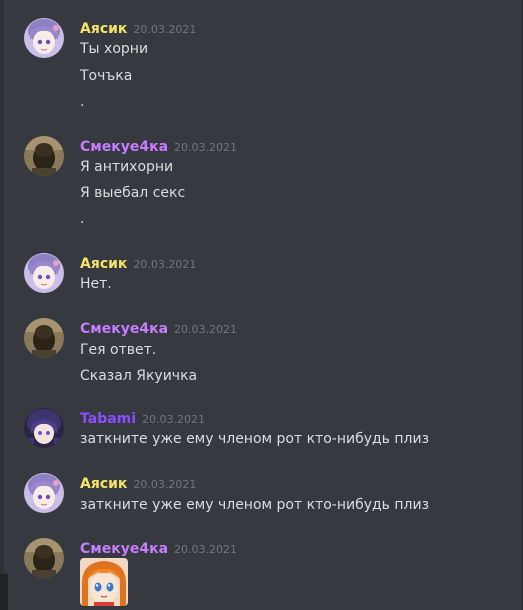  What do you see at coordinates (261, 275) in the screenshot?
I see `message-group: Аясик 20.03.2021 Нет.` at bounding box center [261, 275].